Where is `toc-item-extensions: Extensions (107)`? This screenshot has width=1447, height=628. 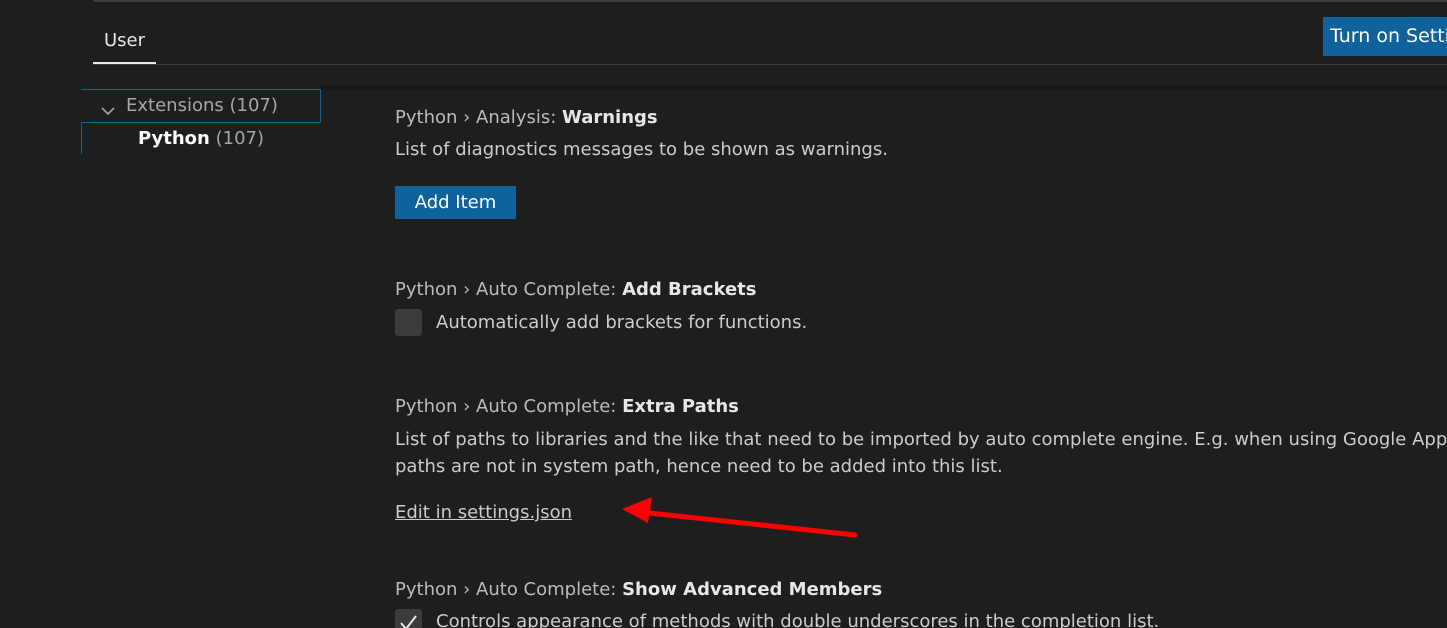 toc-item-extensions: Extensions (107) is located at coordinates (201, 106).